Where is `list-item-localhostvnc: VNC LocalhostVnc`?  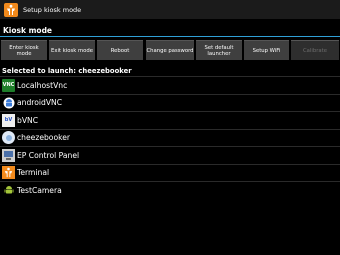
list-item-localhostvnc: VNC LocalhostVnc is located at coordinates (170, 85).